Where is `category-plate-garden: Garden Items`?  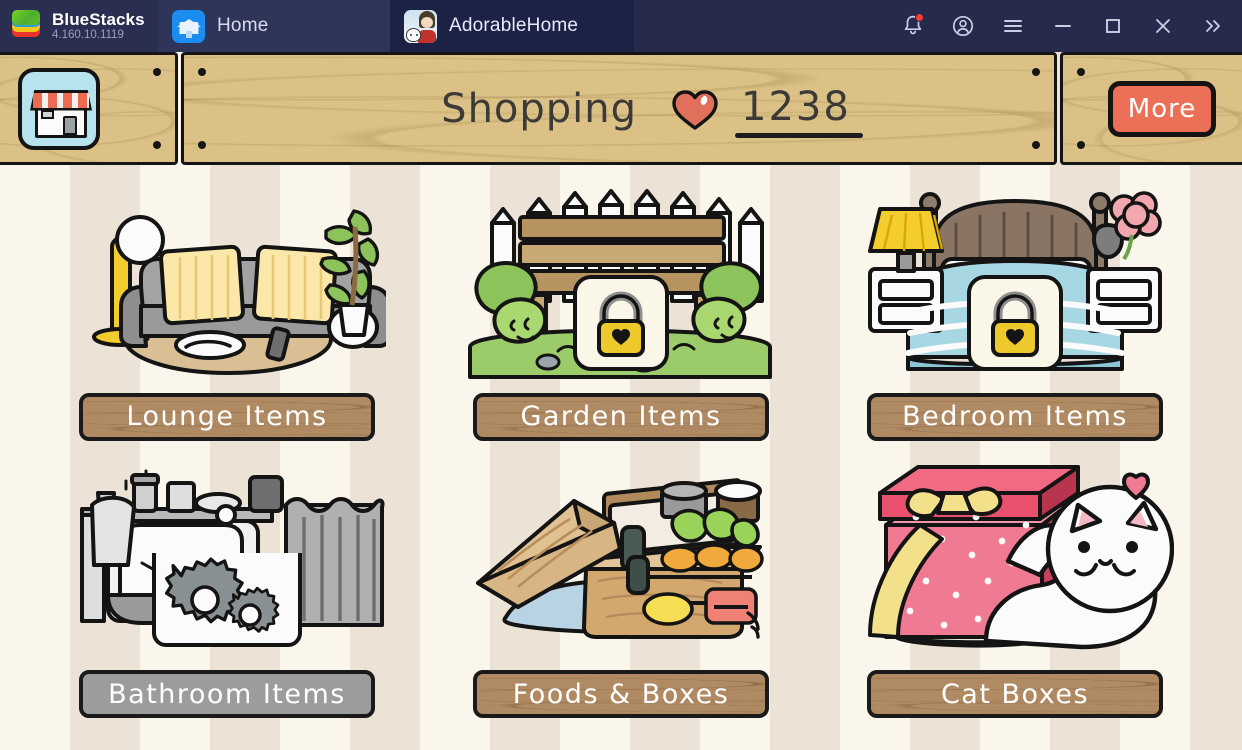 category-plate-garden: Garden Items is located at coordinates (621, 416).